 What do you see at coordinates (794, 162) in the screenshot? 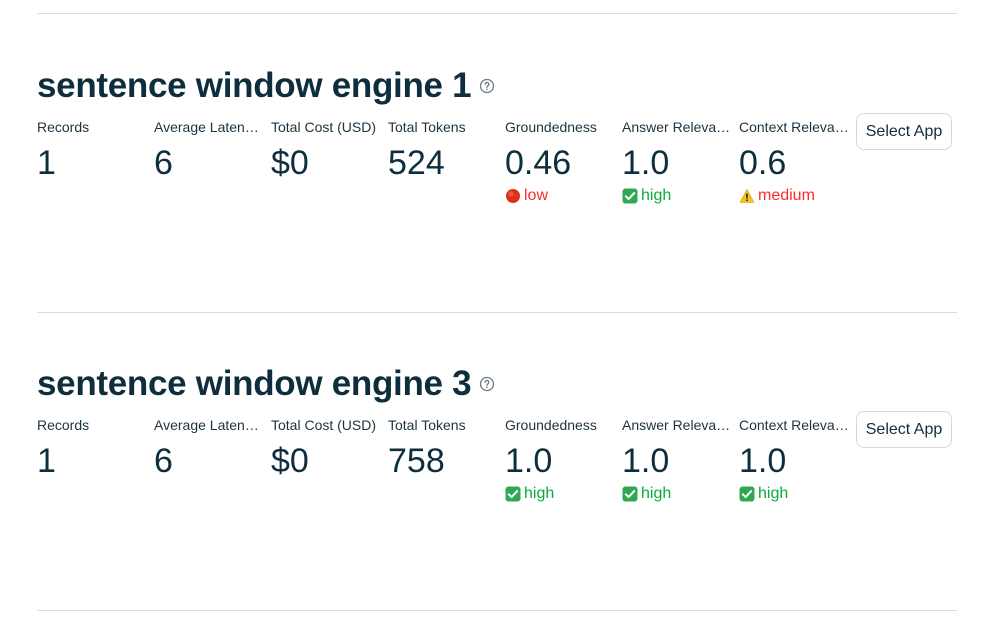
I see `metric-context-relevance: Context Releva… 0.6 medium` at bounding box center [794, 162].